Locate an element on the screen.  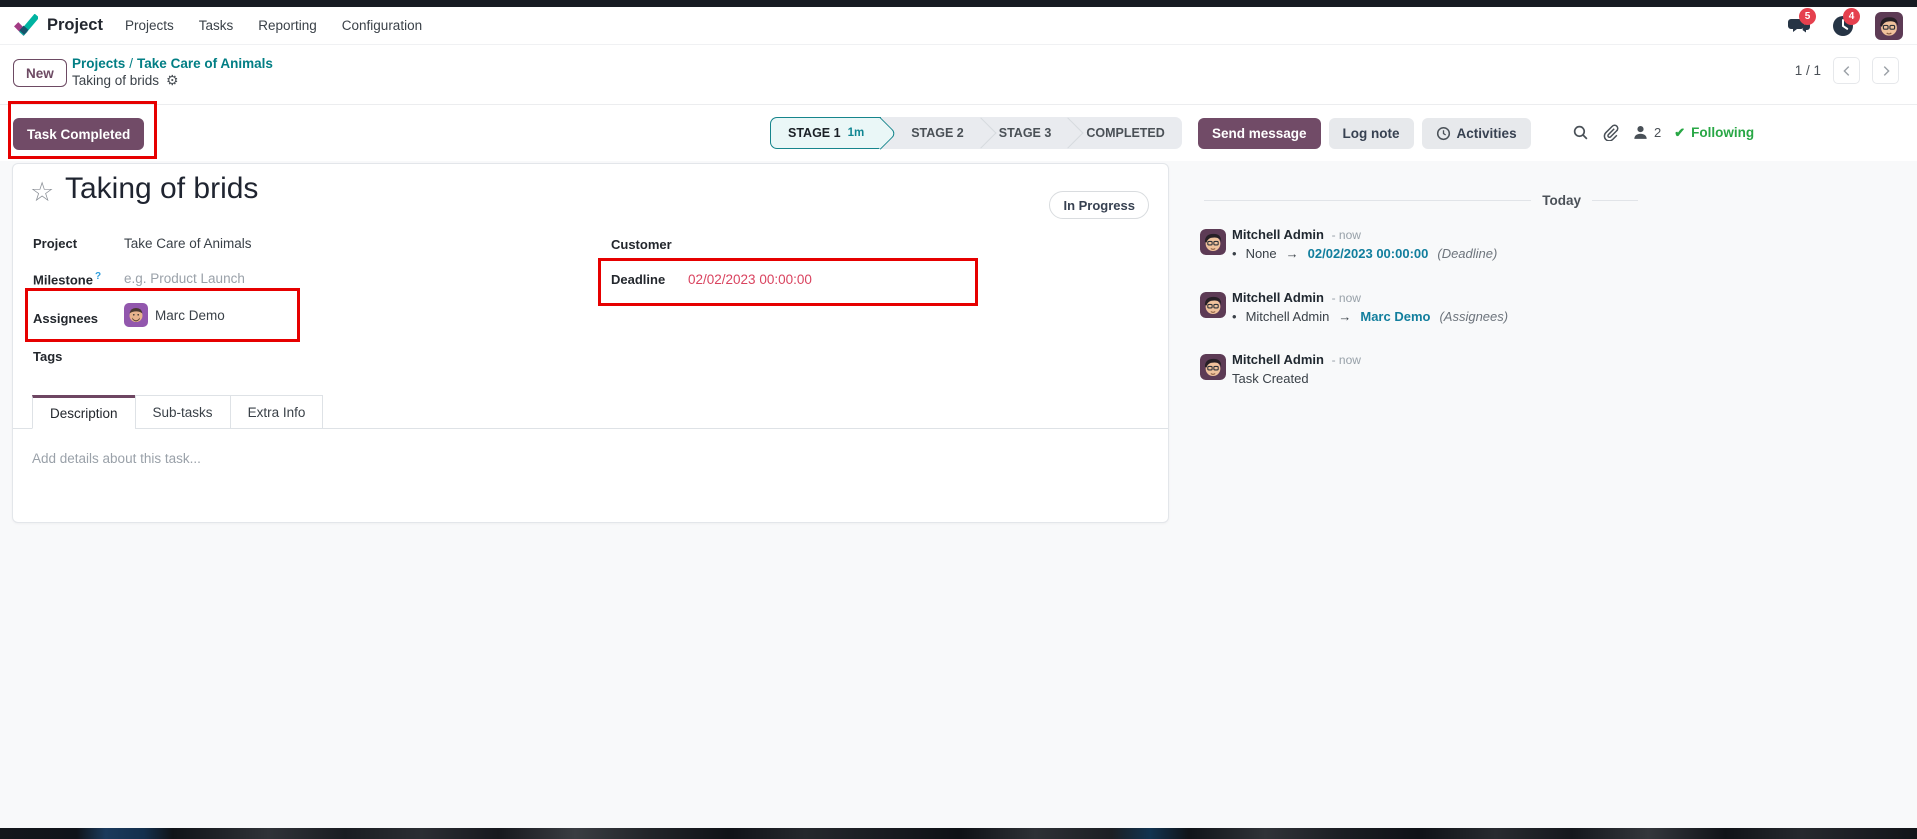
tracking-old-value: None is located at coordinates (1261, 253).